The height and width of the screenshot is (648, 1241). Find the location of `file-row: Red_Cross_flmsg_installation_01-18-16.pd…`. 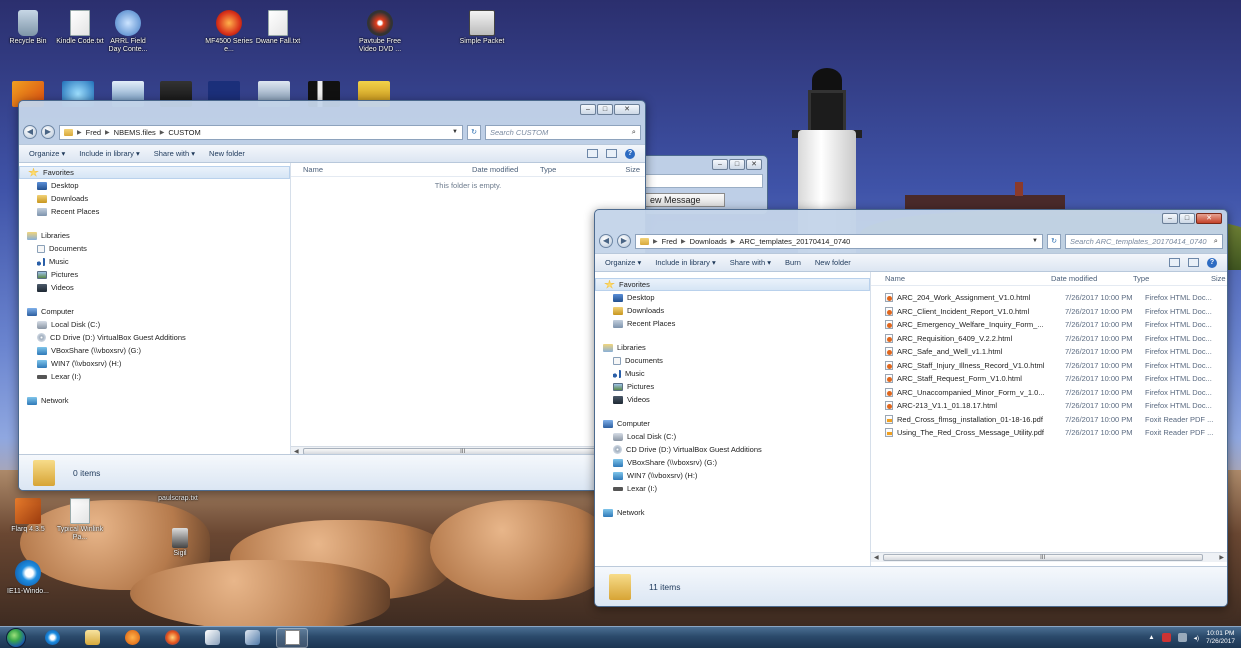

file-row: Red_Cross_flmsg_installation_01-18-16.pd… is located at coordinates (1049, 420).